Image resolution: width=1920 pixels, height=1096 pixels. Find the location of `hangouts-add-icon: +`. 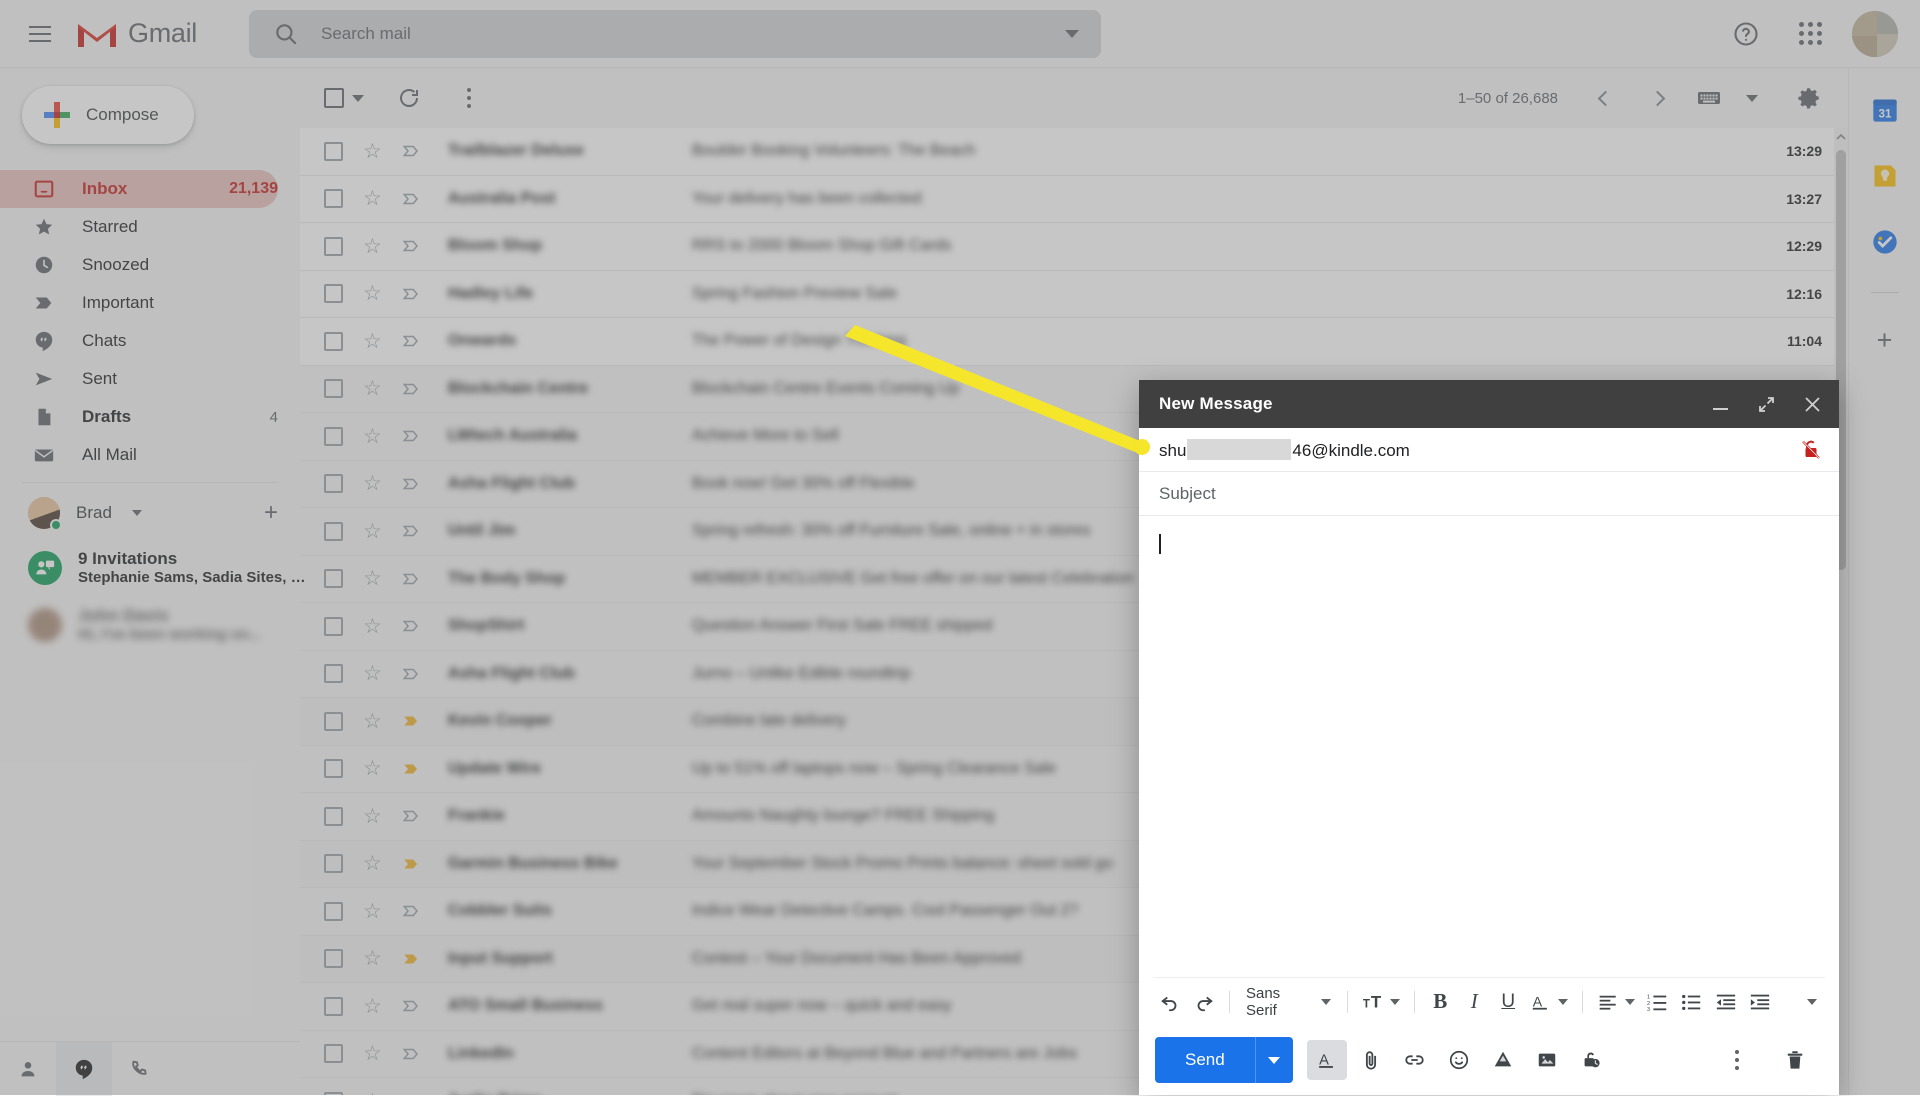

hangouts-add-icon: + is located at coordinates (271, 513).